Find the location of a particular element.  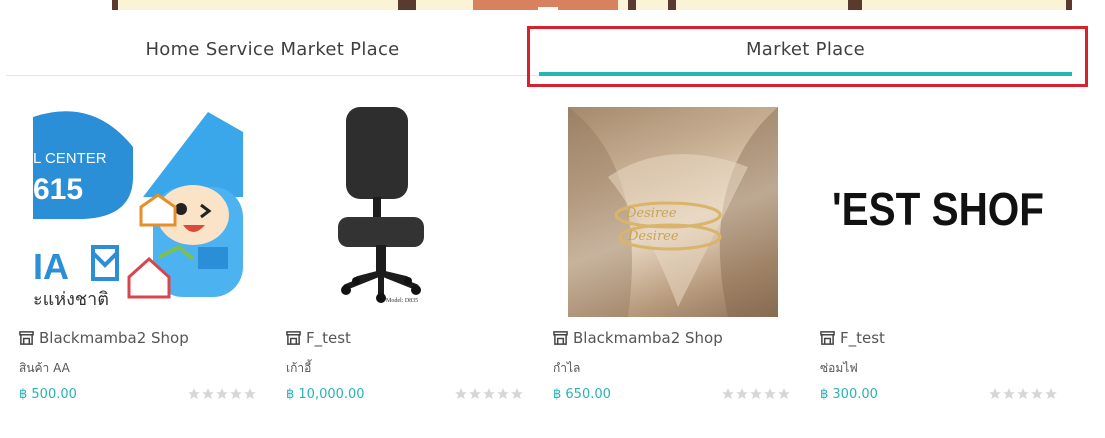

banner-center-text: L CENTER is located at coordinates (70, 158).